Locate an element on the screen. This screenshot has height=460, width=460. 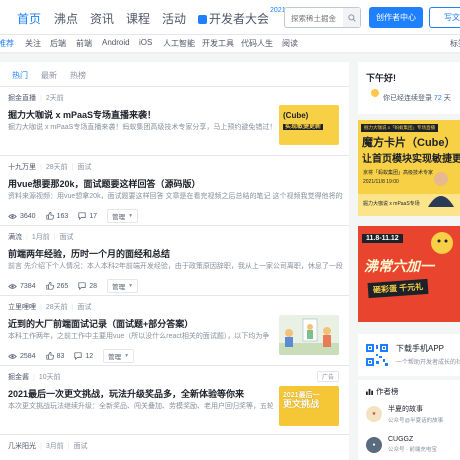
article-time: 2天前 is located at coordinates (54, 98).